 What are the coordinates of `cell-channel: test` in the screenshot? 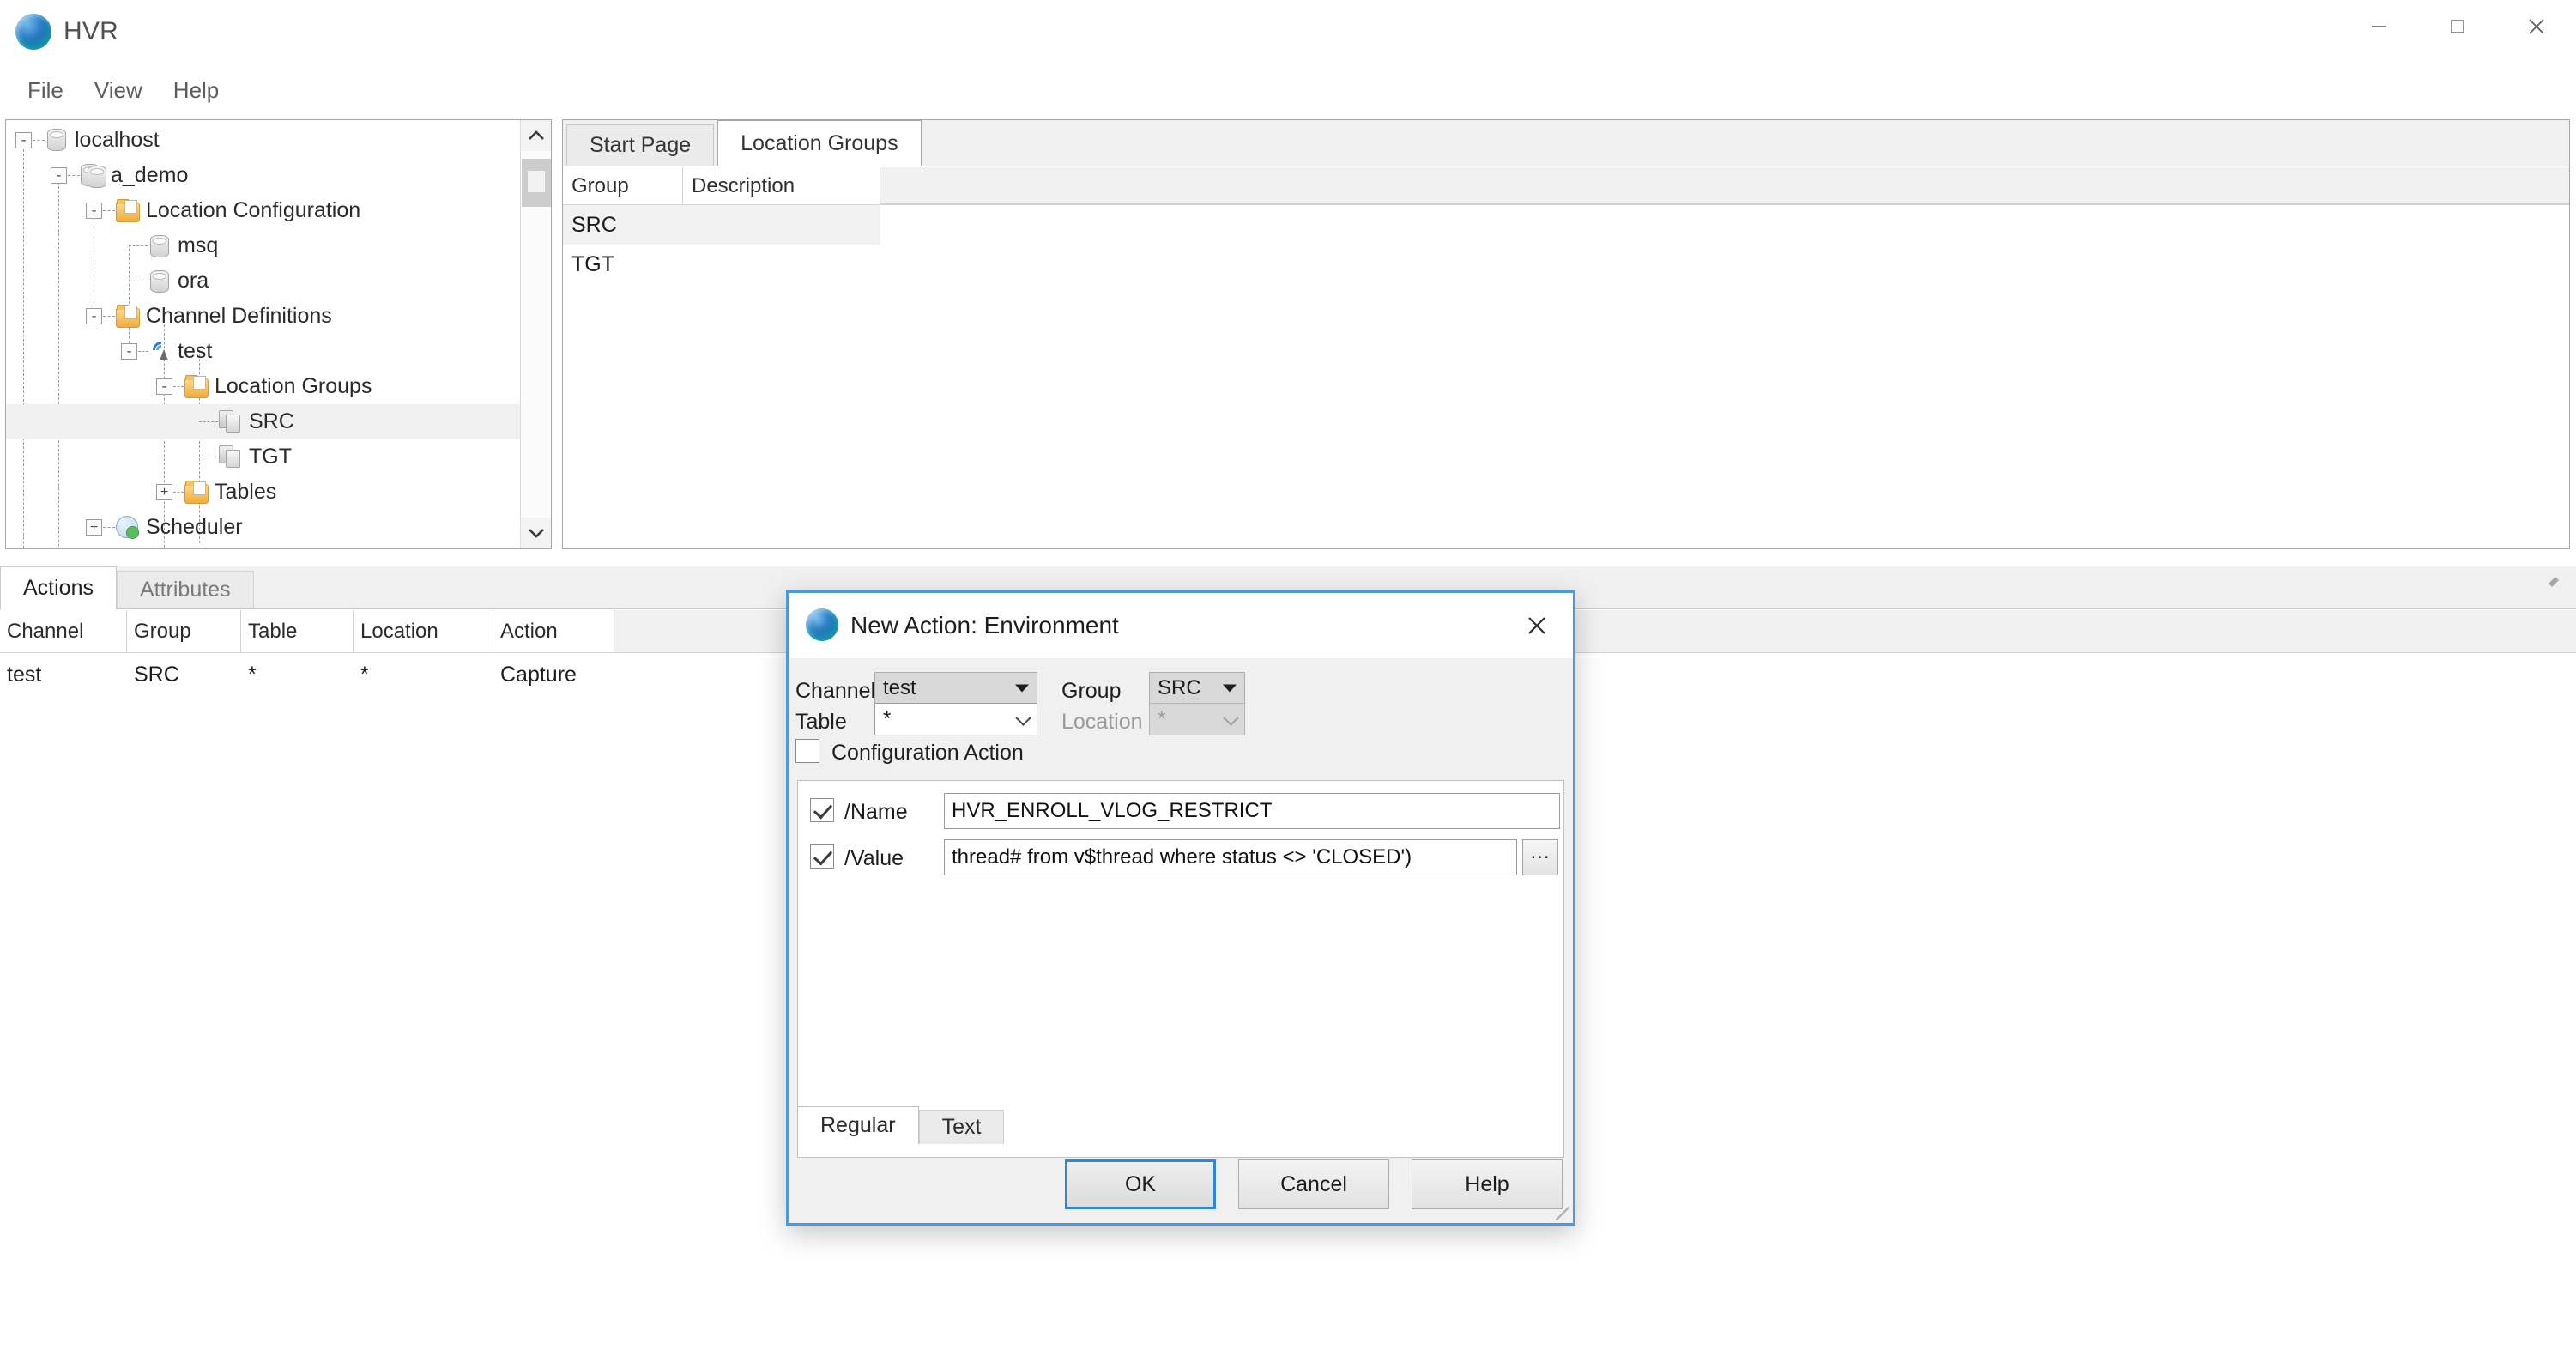 It's located at (24, 674).